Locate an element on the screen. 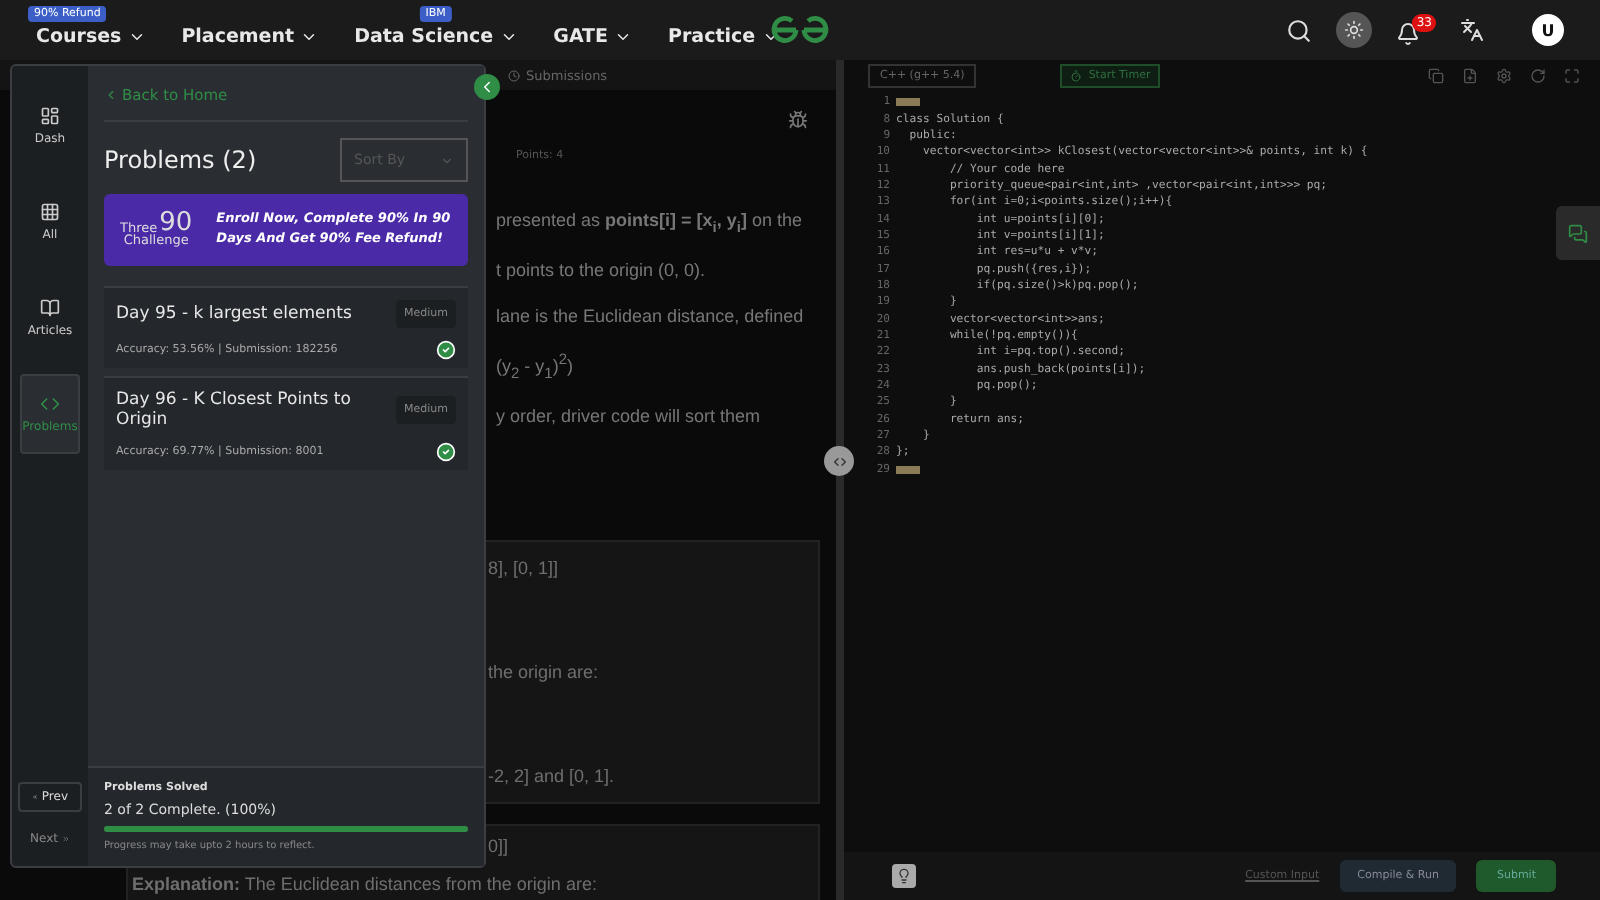 The image size is (1600, 900). theme-toggle-button is located at coordinates (1354, 30).